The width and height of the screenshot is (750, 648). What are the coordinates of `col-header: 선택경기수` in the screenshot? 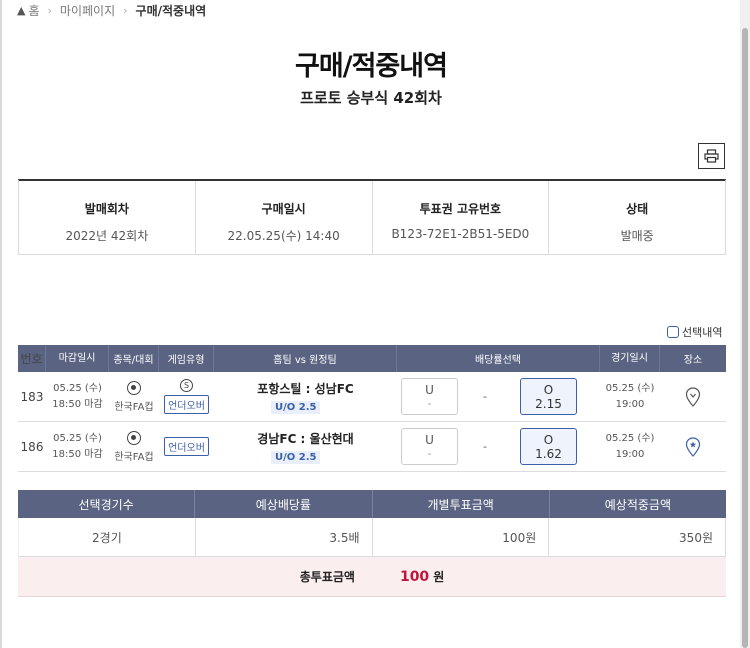 It's located at (107, 504).